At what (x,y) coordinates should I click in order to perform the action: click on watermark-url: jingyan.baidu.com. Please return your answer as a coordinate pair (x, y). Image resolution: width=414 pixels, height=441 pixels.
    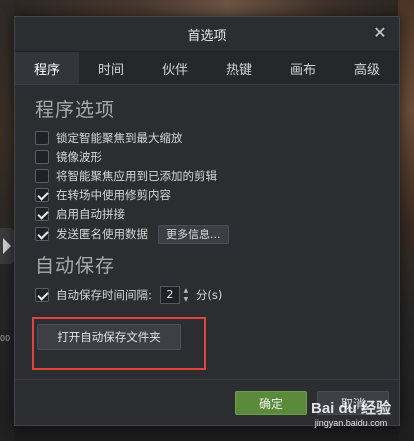
    Looking at the image, I should click on (351, 423).